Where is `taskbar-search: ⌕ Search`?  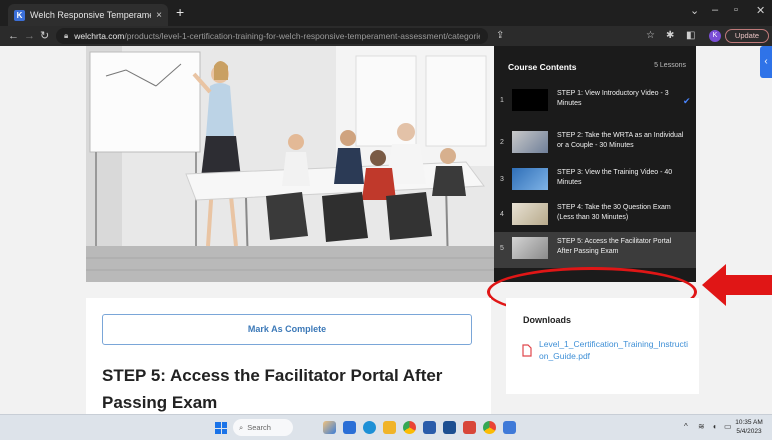 taskbar-search: ⌕ Search is located at coordinates (263, 427).